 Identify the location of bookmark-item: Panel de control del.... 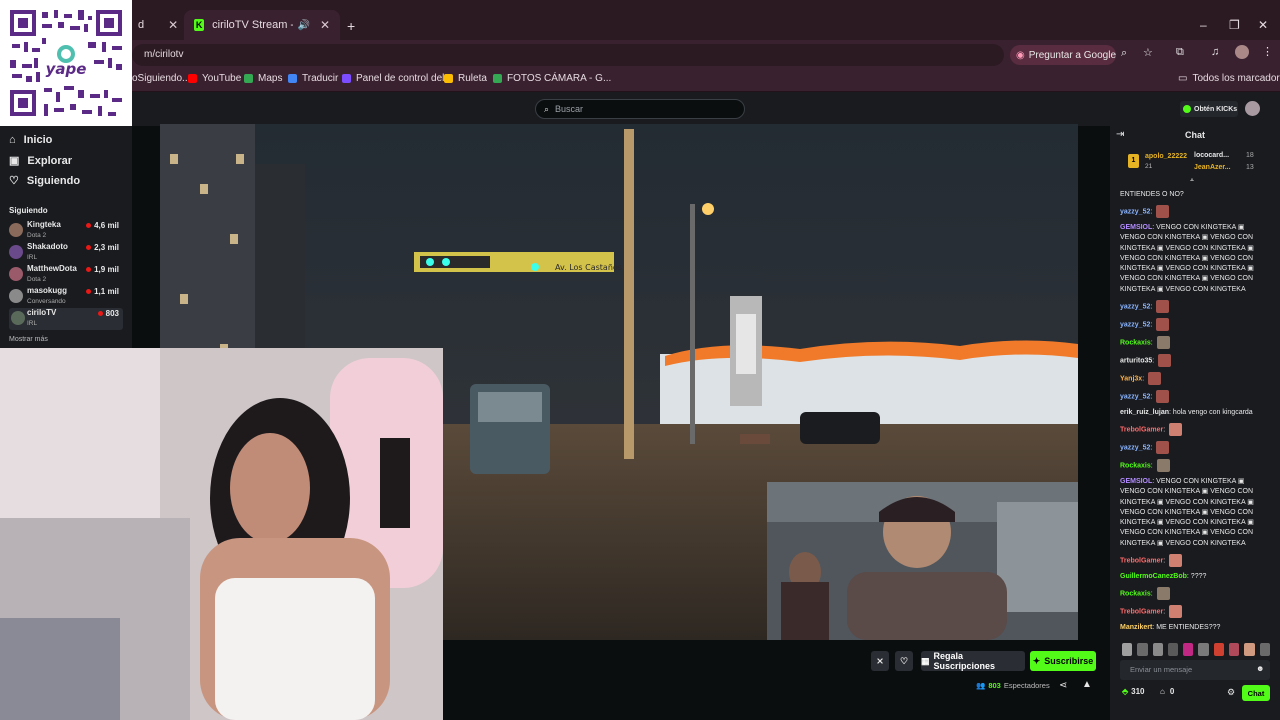
(397, 78).